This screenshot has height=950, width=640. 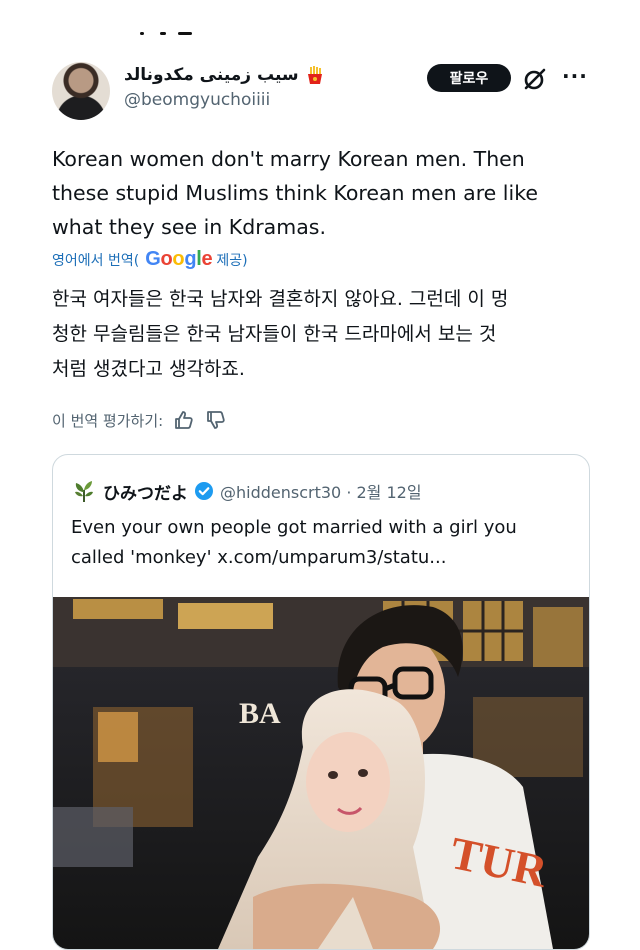 I want to click on author-display-name: سیب زمینی مکدونالد, so click(x=211, y=75).